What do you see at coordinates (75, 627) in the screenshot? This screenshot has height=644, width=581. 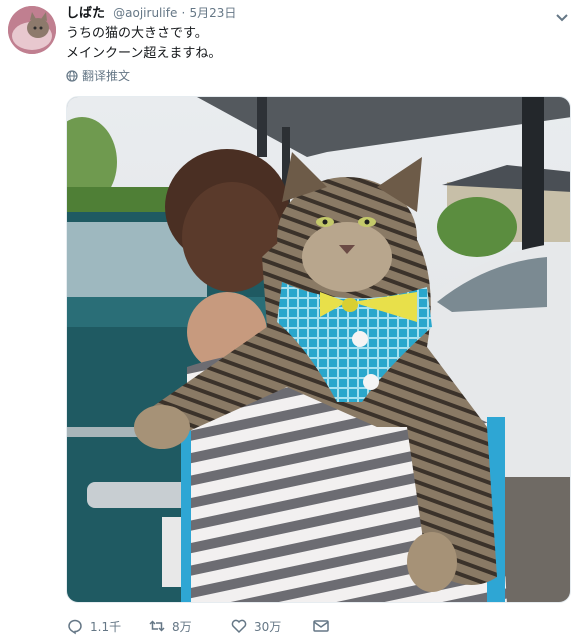 I see `reply-icon` at bounding box center [75, 627].